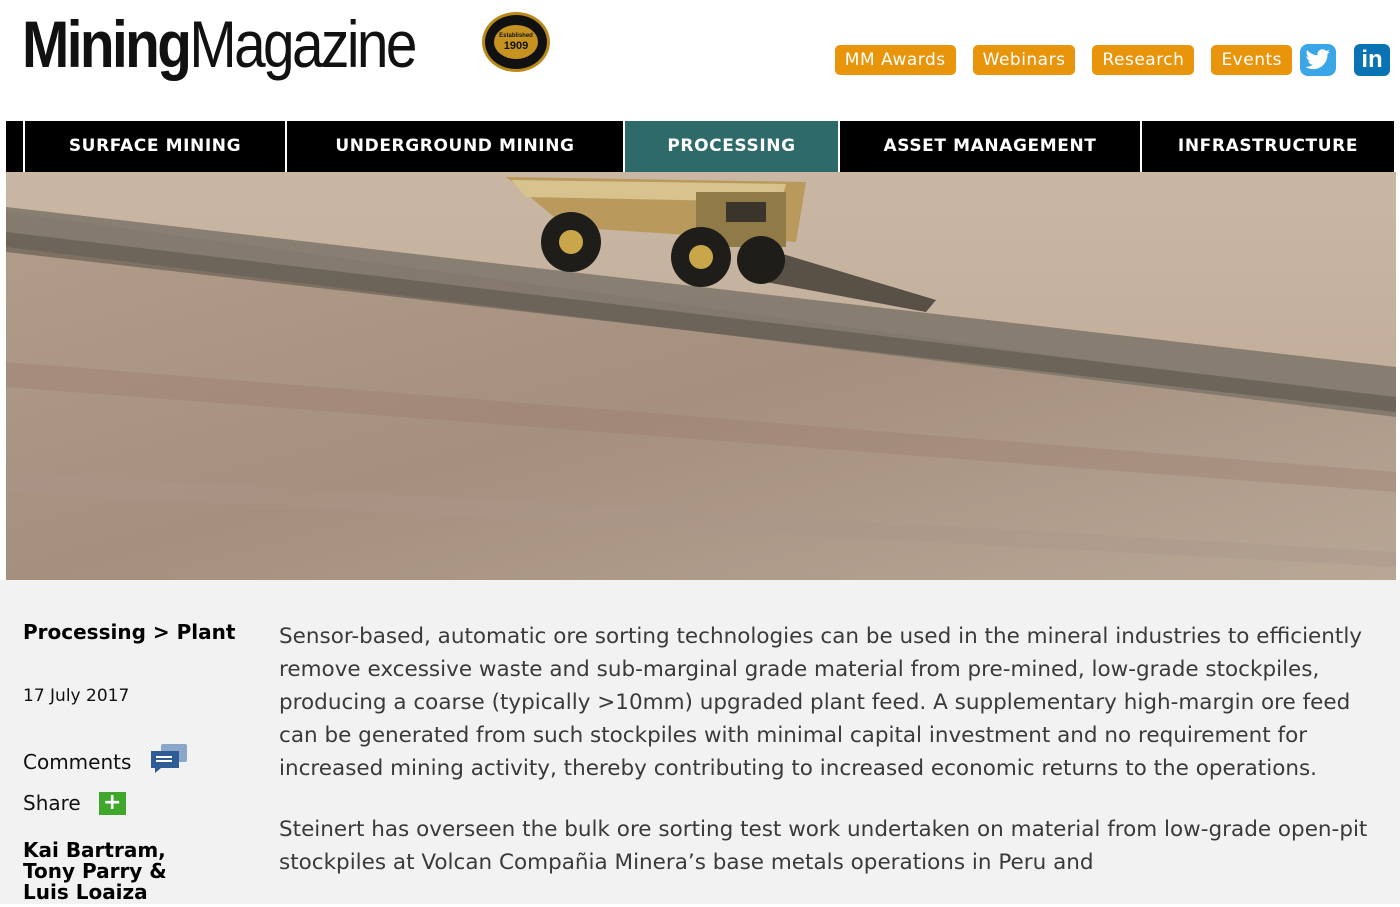 This screenshot has height=907, width=1400. What do you see at coordinates (76, 696) in the screenshot?
I see `article-date: 17 July 2017` at bounding box center [76, 696].